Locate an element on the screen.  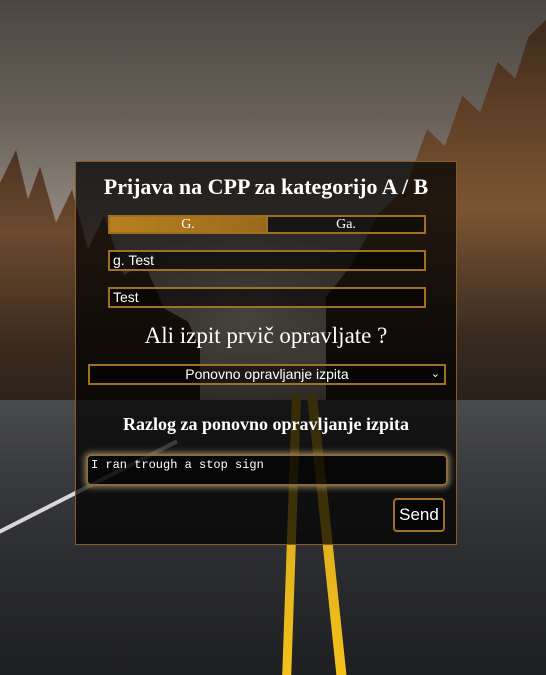
tab-g: G. is located at coordinates (188, 224).